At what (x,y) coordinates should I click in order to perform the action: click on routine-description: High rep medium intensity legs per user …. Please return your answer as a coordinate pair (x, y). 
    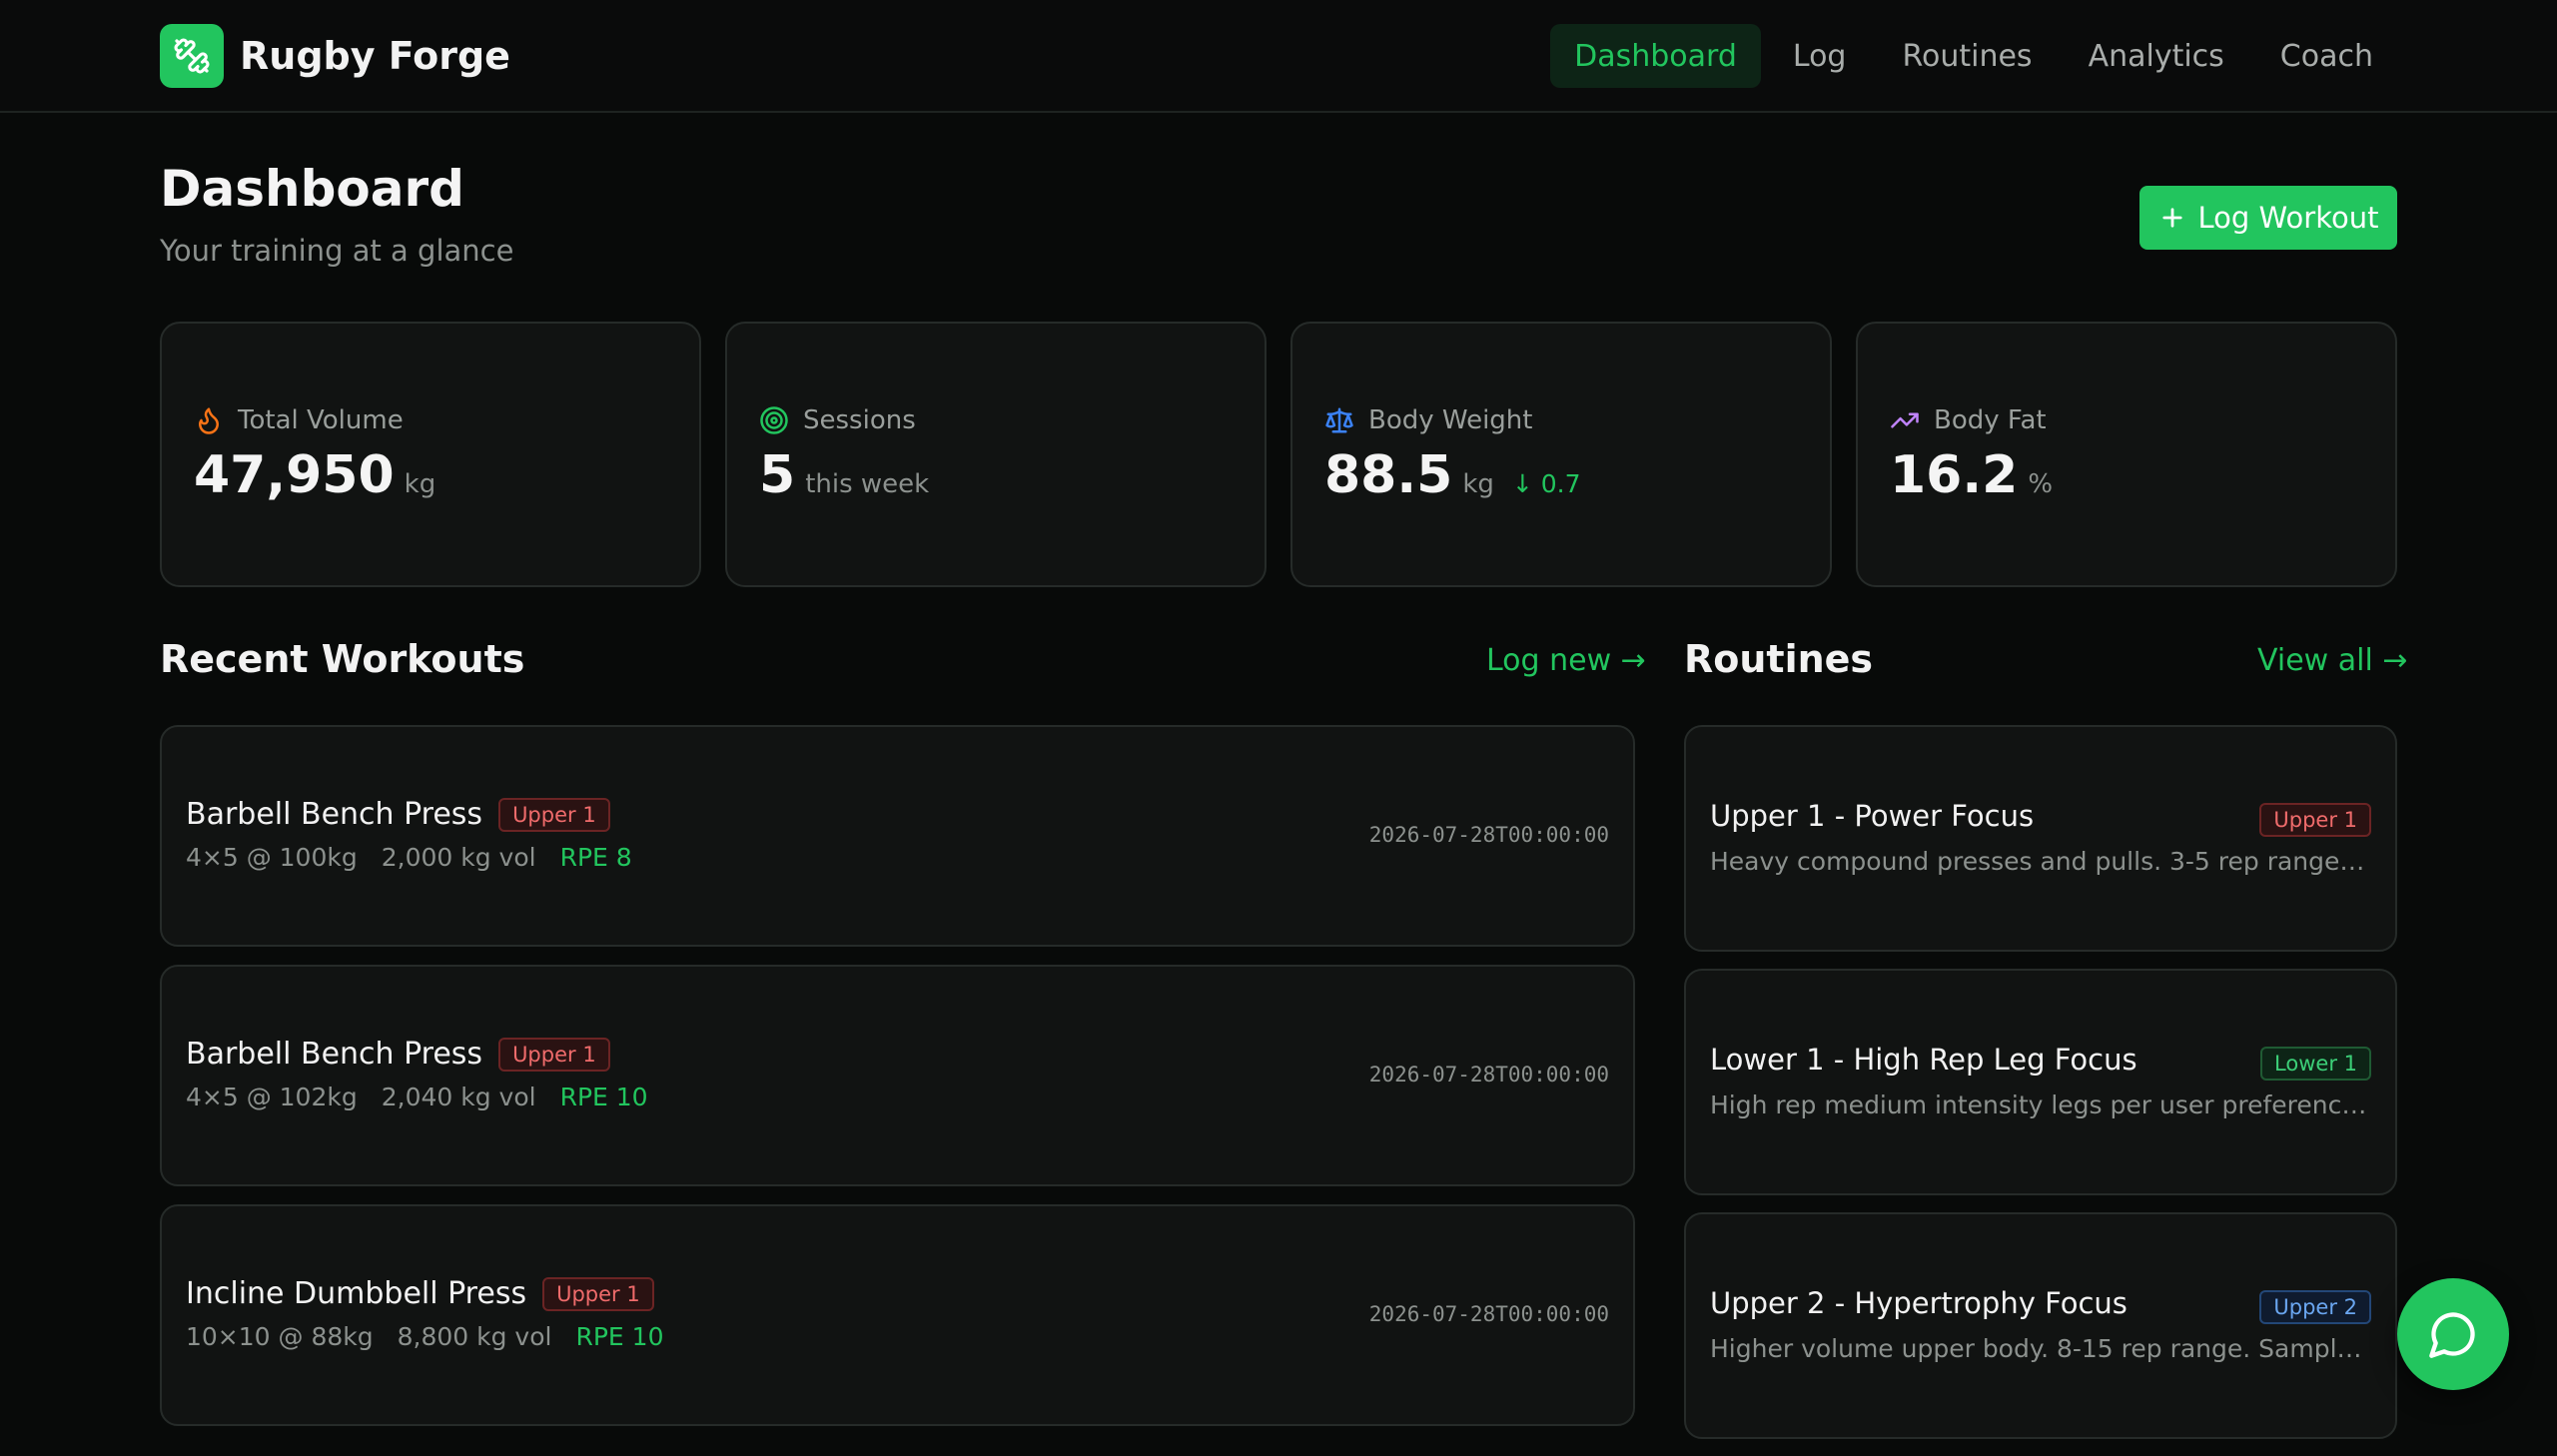
    Looking at the image, I should click on (2039, 1105).